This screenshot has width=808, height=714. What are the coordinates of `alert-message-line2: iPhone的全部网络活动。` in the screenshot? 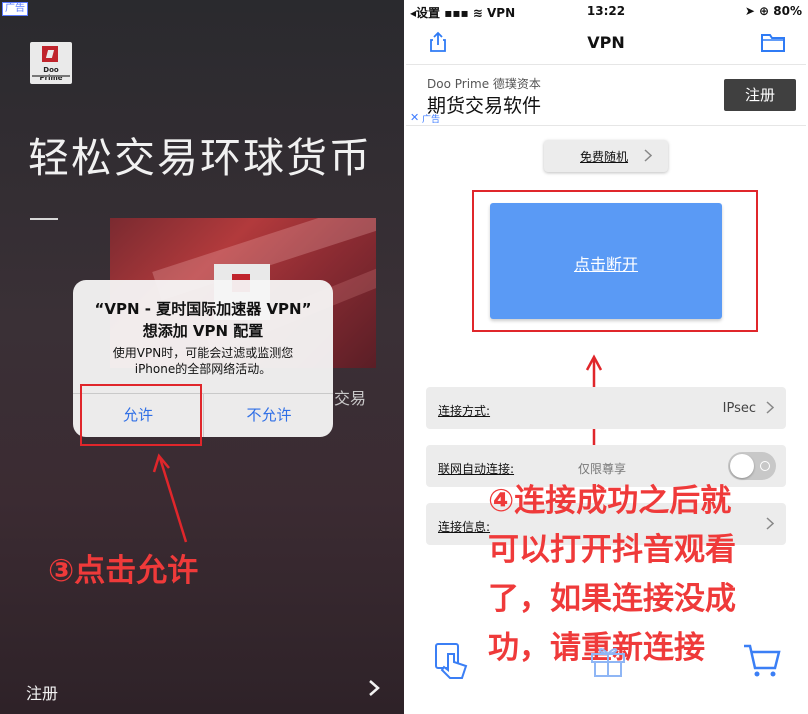 It's located at (203, 369).